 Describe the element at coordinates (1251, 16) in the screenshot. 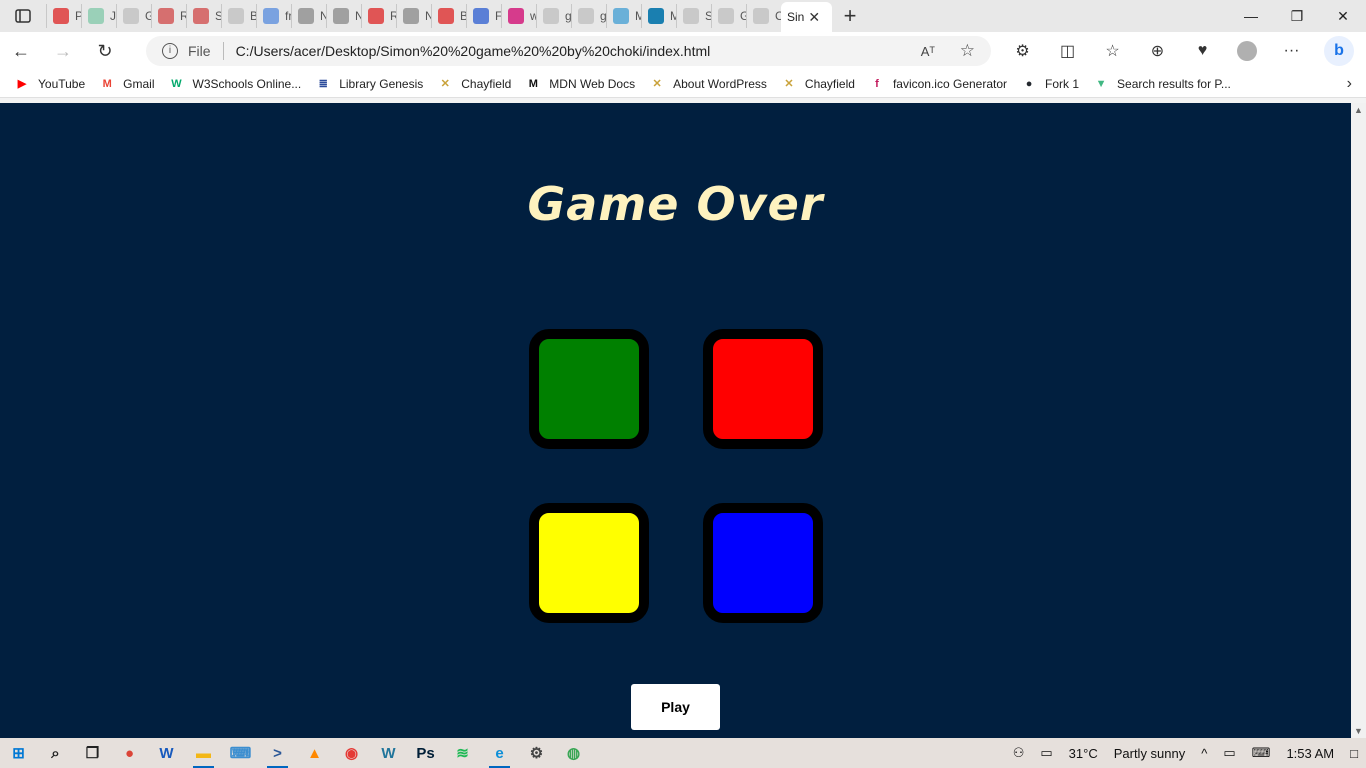

I see `minimize-button: —` at that location.